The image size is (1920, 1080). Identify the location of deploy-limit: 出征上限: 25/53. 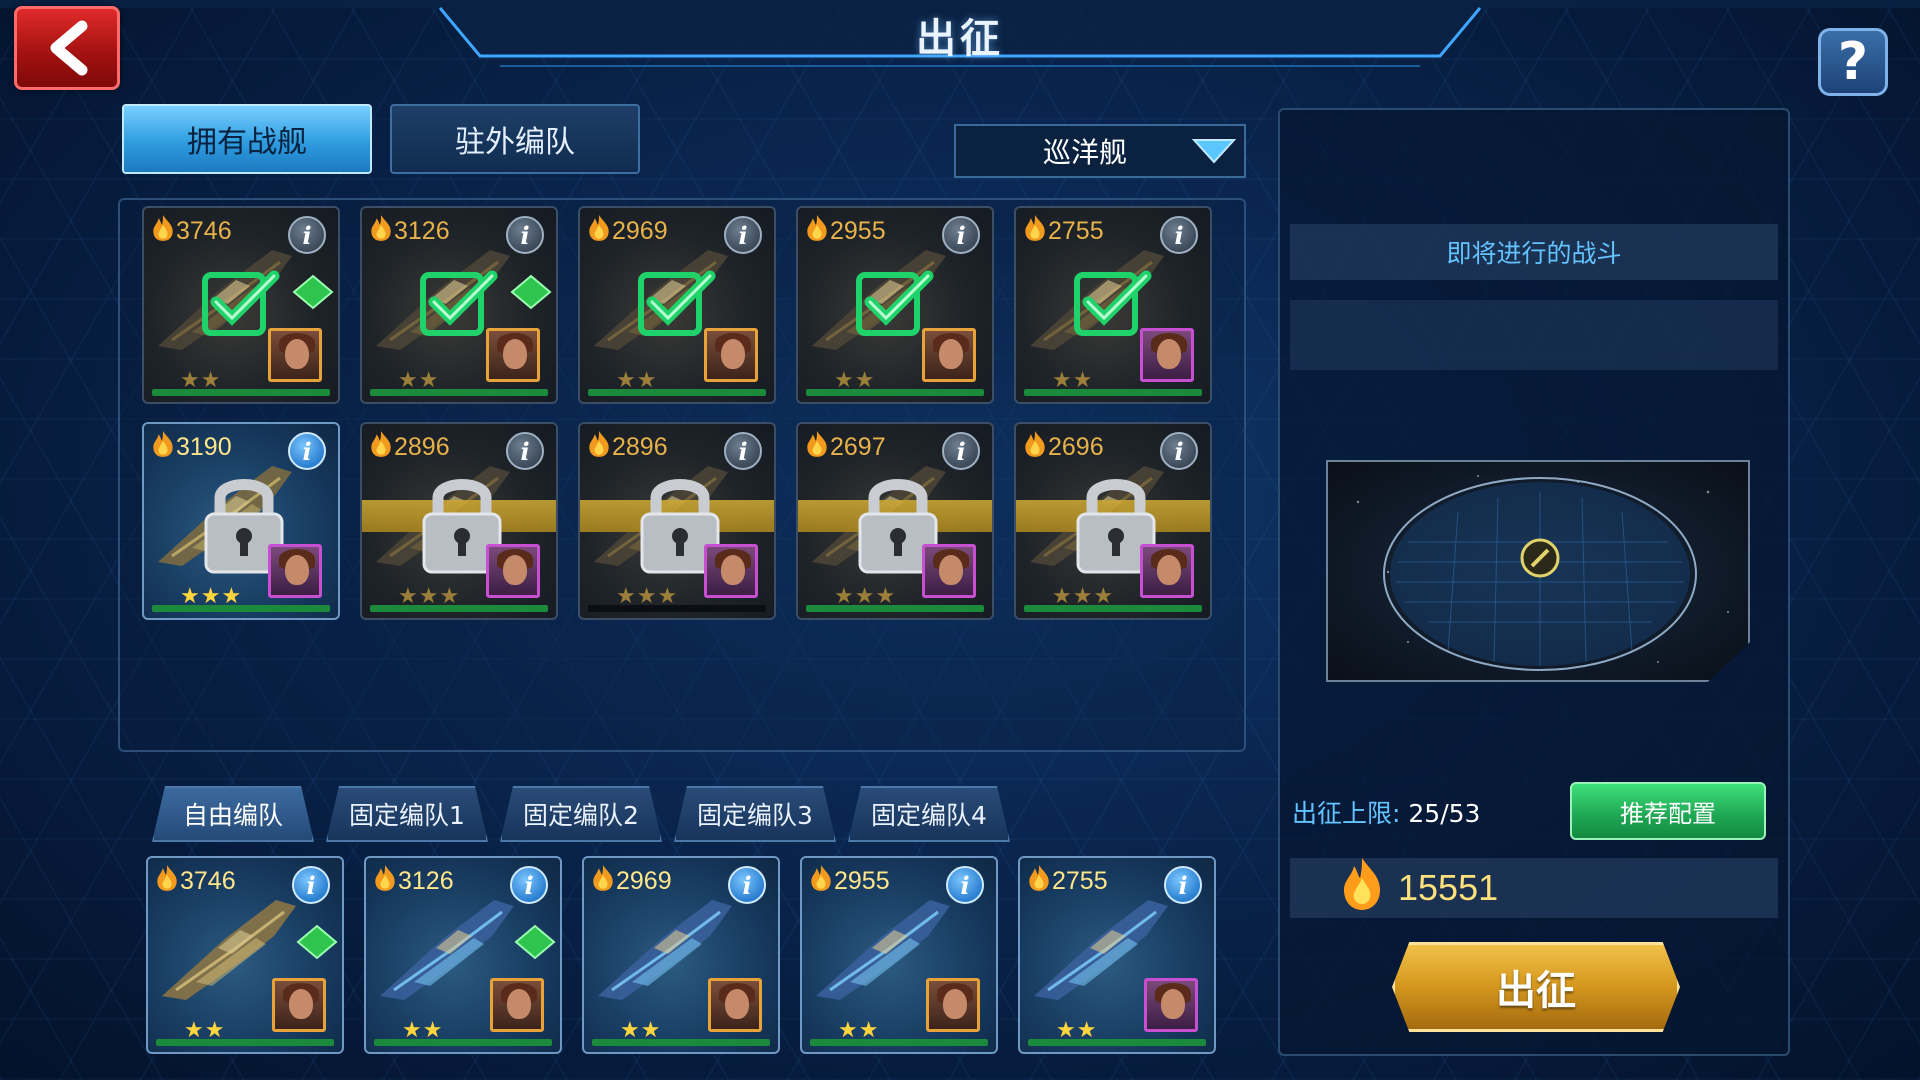
(1386, 812).